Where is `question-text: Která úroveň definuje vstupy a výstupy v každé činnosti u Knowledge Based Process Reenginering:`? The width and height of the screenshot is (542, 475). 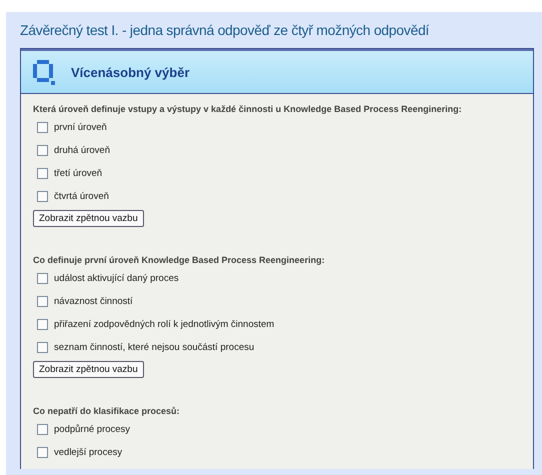
question-text: Která úroveň definuje vstupy a výstupy v každé činnosti u Knowledge Based Process Reenginering: is located at coordinates (248, 109).